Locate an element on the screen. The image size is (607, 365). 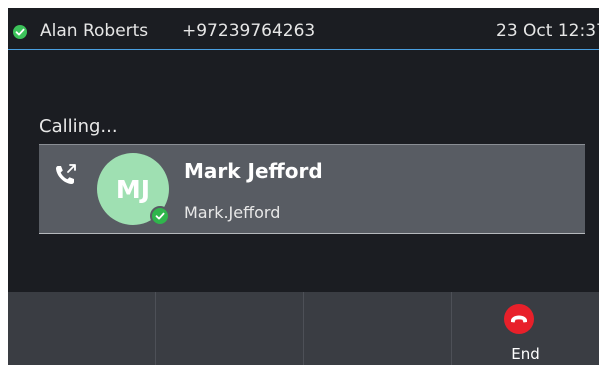
end-call-icon is located at coordinates (519, 319).